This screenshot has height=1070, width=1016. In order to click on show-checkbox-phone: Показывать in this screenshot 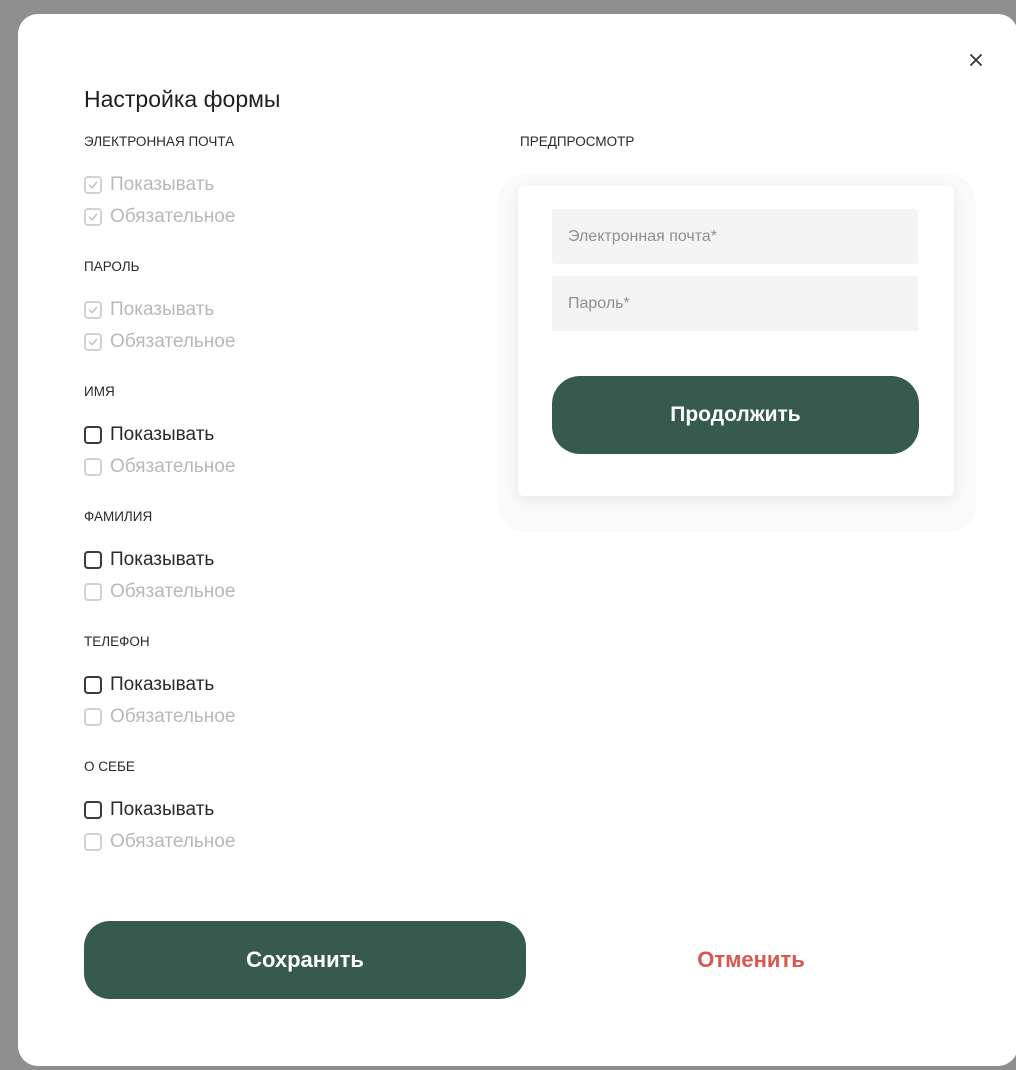, I will do `click(274, 685)`.